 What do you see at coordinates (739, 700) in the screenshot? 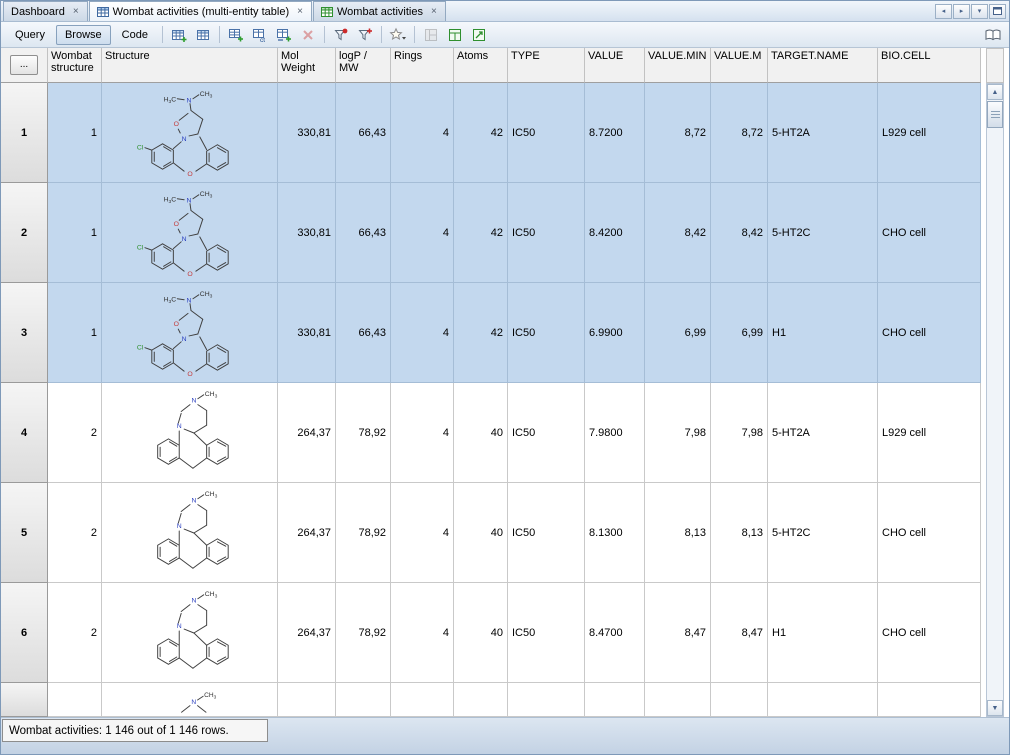
I see `cell-value-max` at bounding box center [739, 700].